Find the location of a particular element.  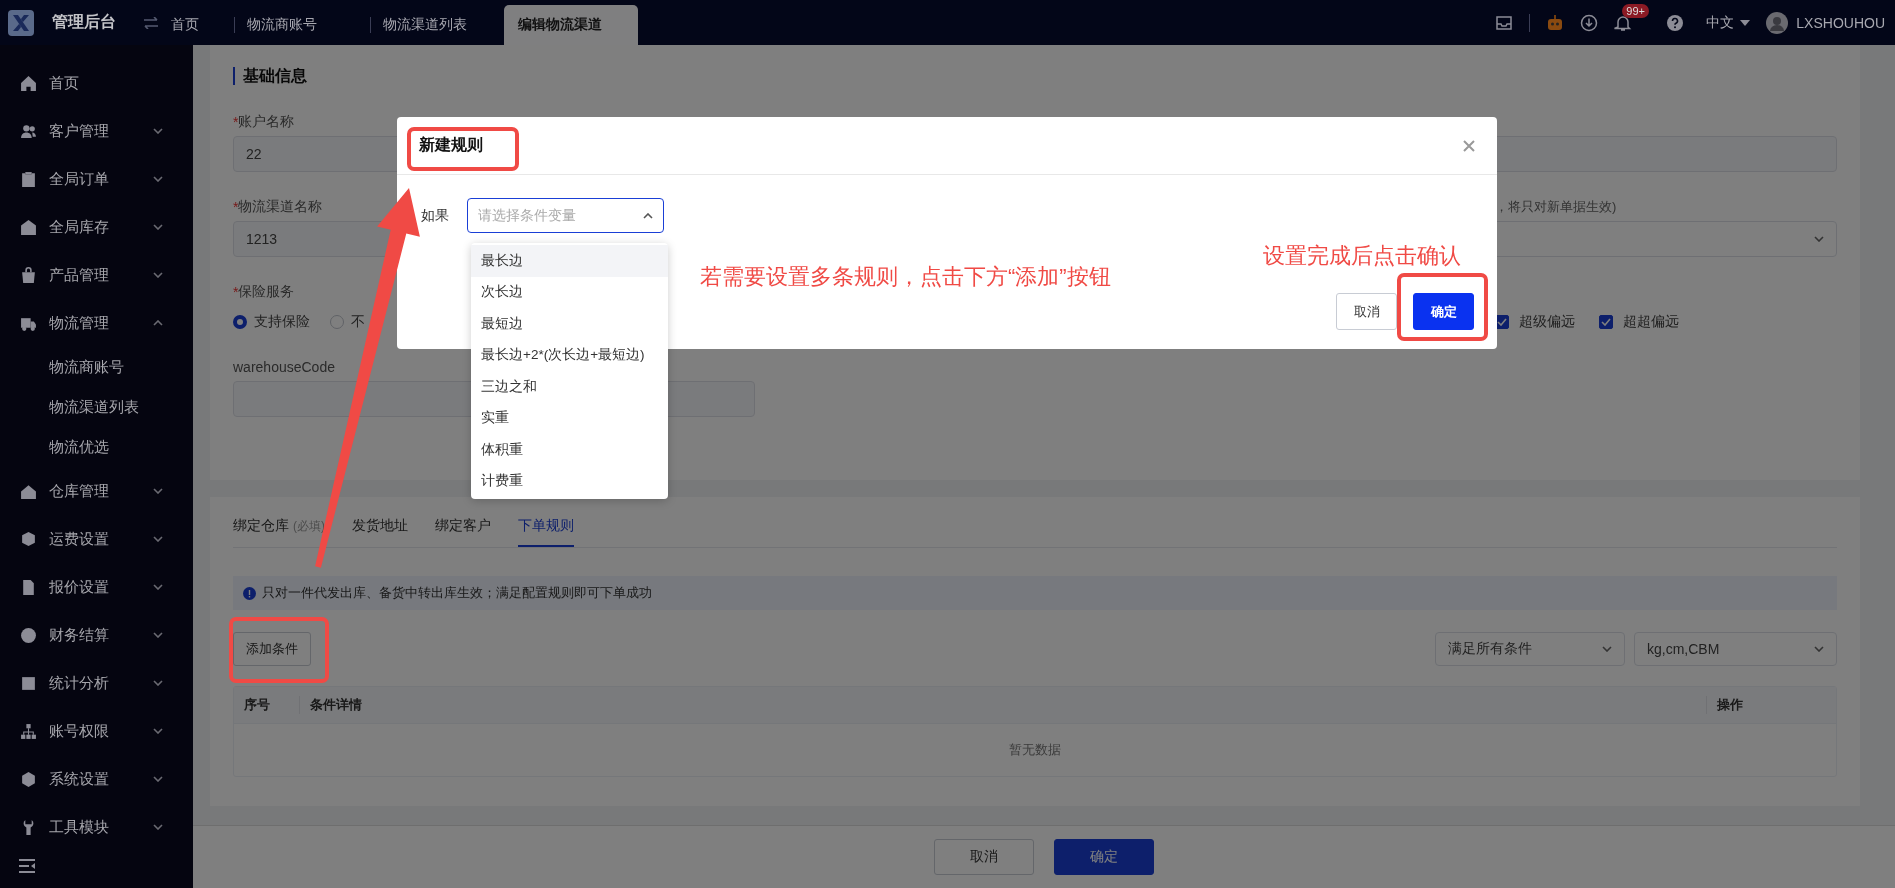

notice-text: 只对一件代发出库、备货中转出库生效；满足配置规则即可下单成功 is located at coordinates (457, 593).